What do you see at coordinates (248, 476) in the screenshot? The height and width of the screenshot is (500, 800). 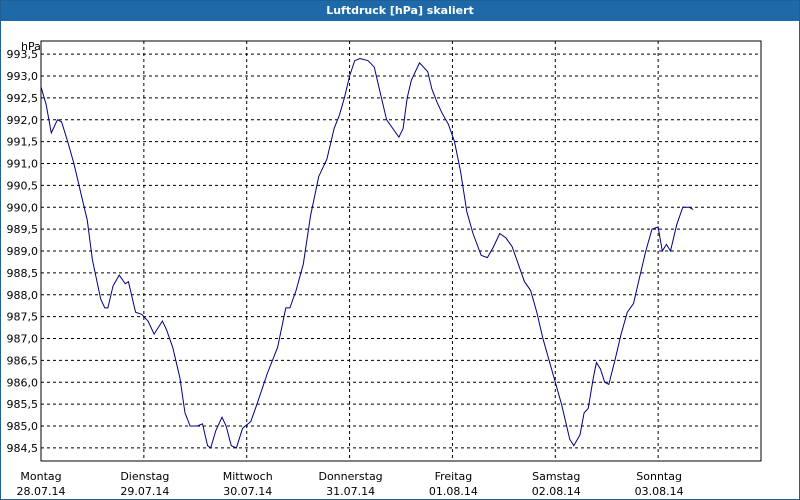 I see `x-tick-day-label: Mittwoch` at bounding box center [248, 476].